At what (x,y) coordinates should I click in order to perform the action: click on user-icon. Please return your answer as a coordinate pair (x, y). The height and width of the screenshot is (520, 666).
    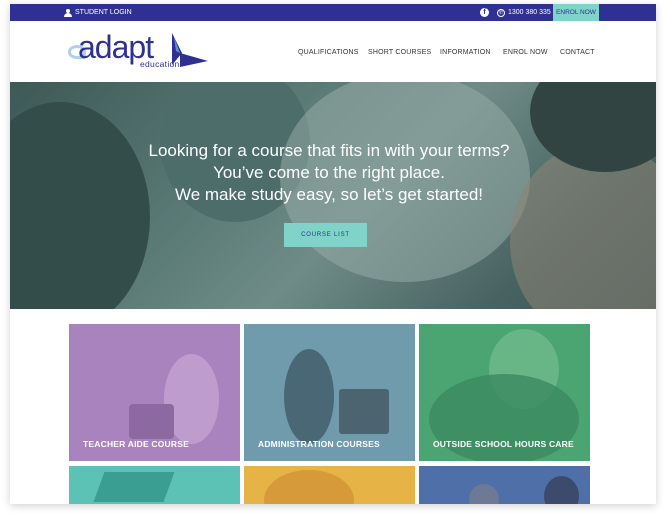
    Looking at the image, I should click on (68, 12).